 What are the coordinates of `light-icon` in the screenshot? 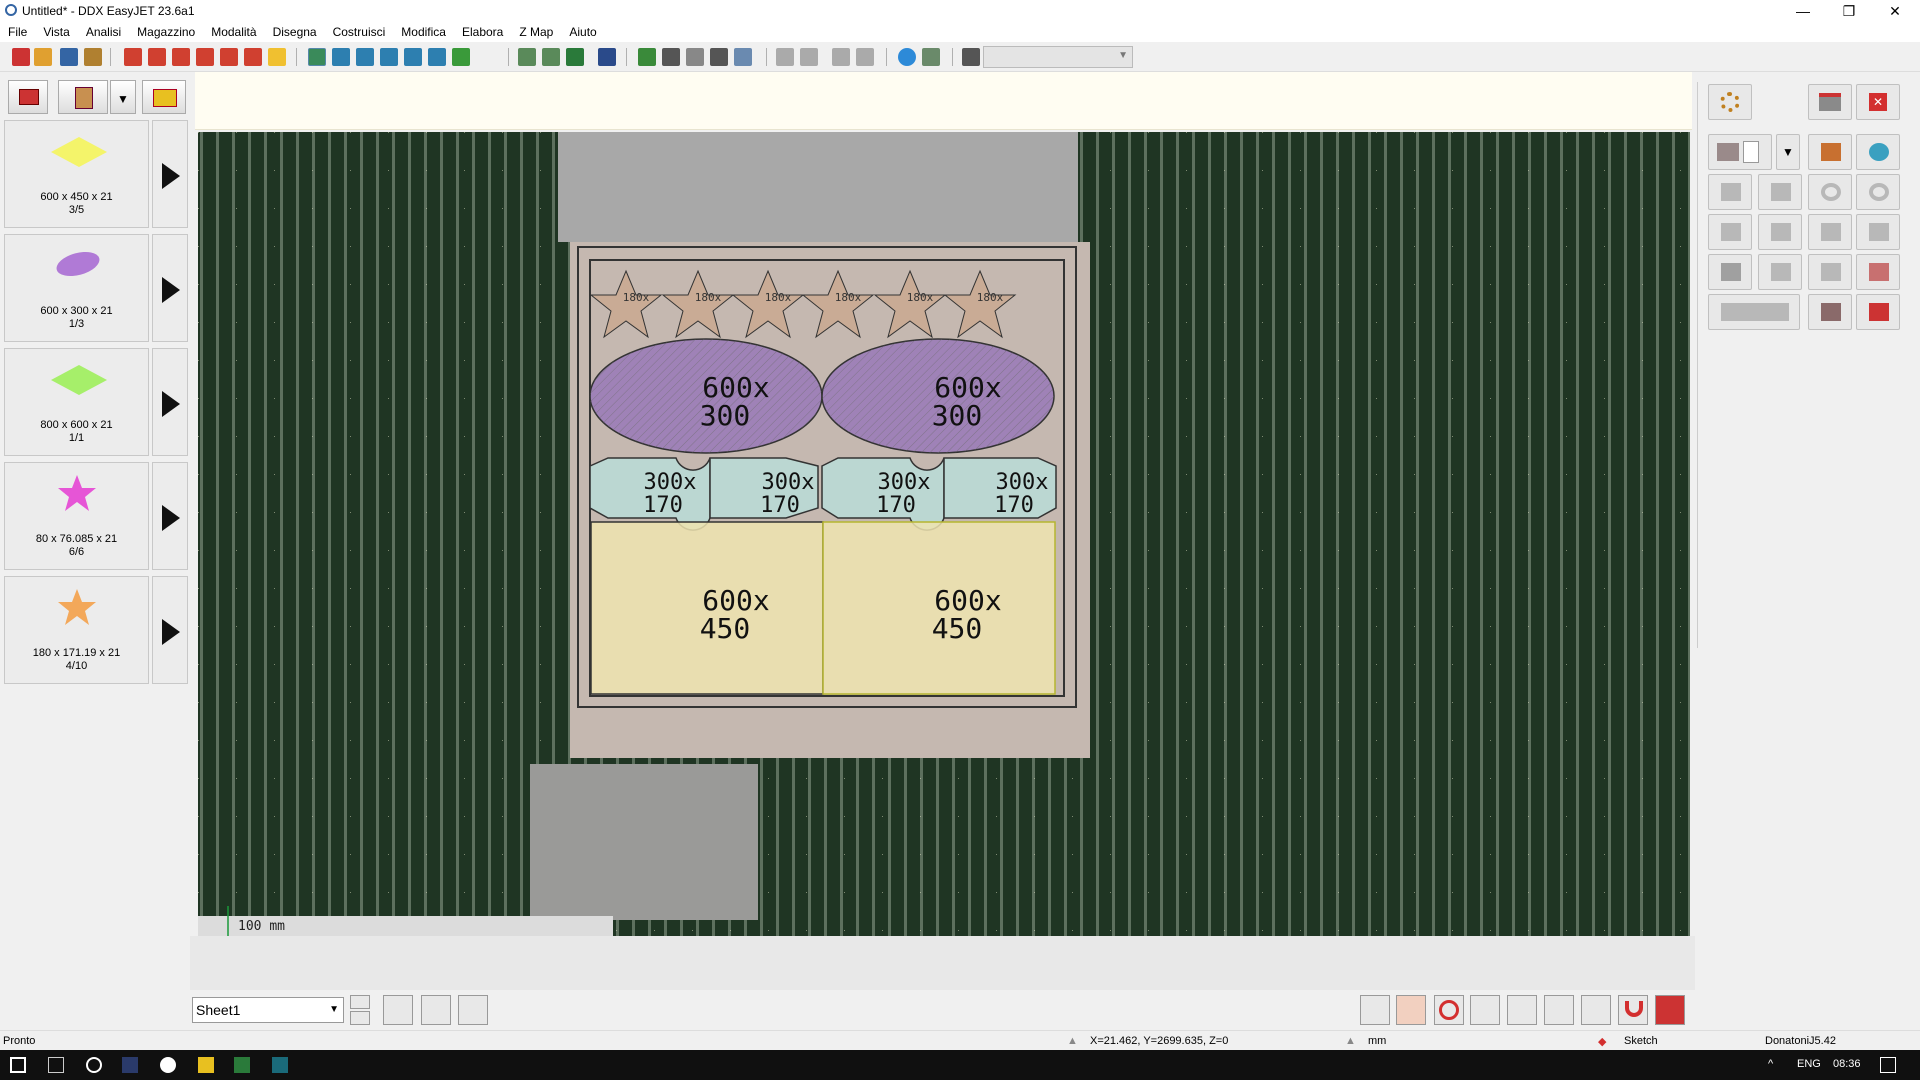 It's located at (277, 57).